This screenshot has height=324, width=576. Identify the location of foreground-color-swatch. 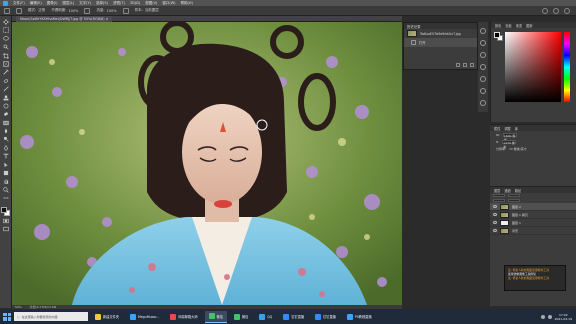
(4, 209).